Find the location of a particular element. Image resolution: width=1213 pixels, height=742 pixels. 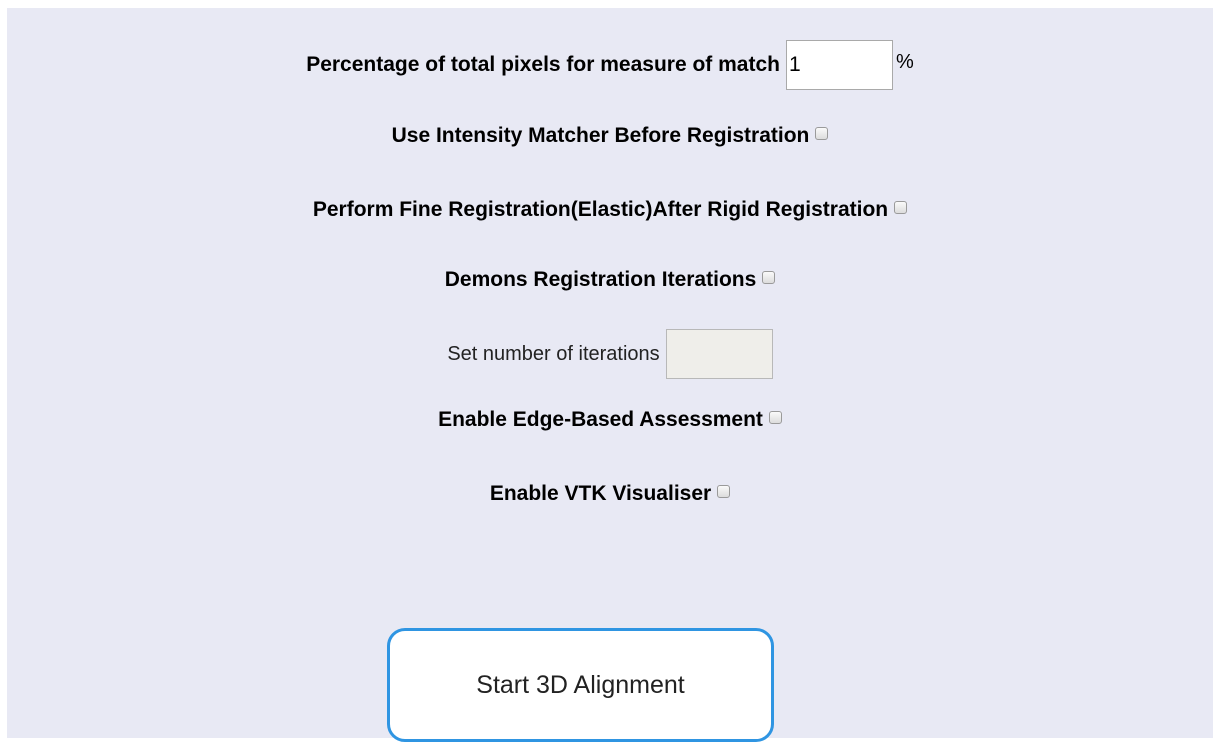

vtk-visualiser-checkbox is located at coordinates (724, 491).